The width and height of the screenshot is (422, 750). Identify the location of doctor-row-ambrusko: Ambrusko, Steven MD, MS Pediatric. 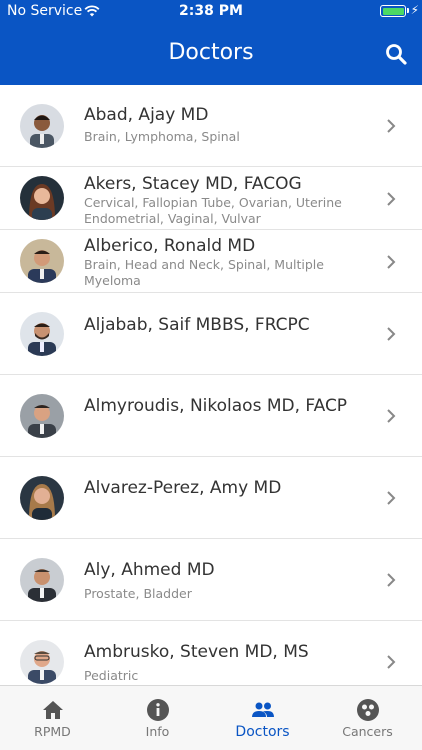
(211, 653).